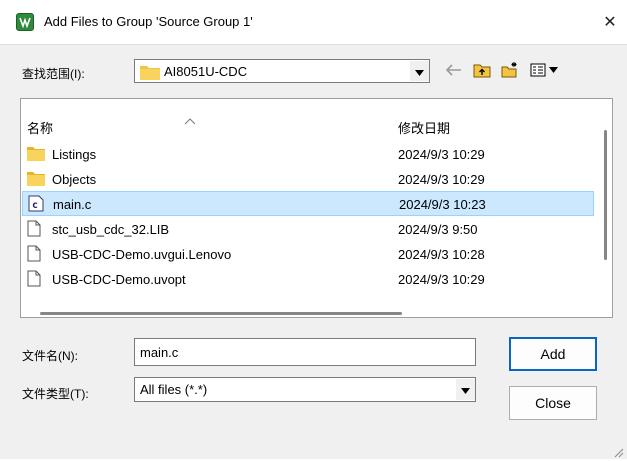  Describe the element at coordinates (40, 127) in the screenshot. I see `column-header-name: 名称` at that location.